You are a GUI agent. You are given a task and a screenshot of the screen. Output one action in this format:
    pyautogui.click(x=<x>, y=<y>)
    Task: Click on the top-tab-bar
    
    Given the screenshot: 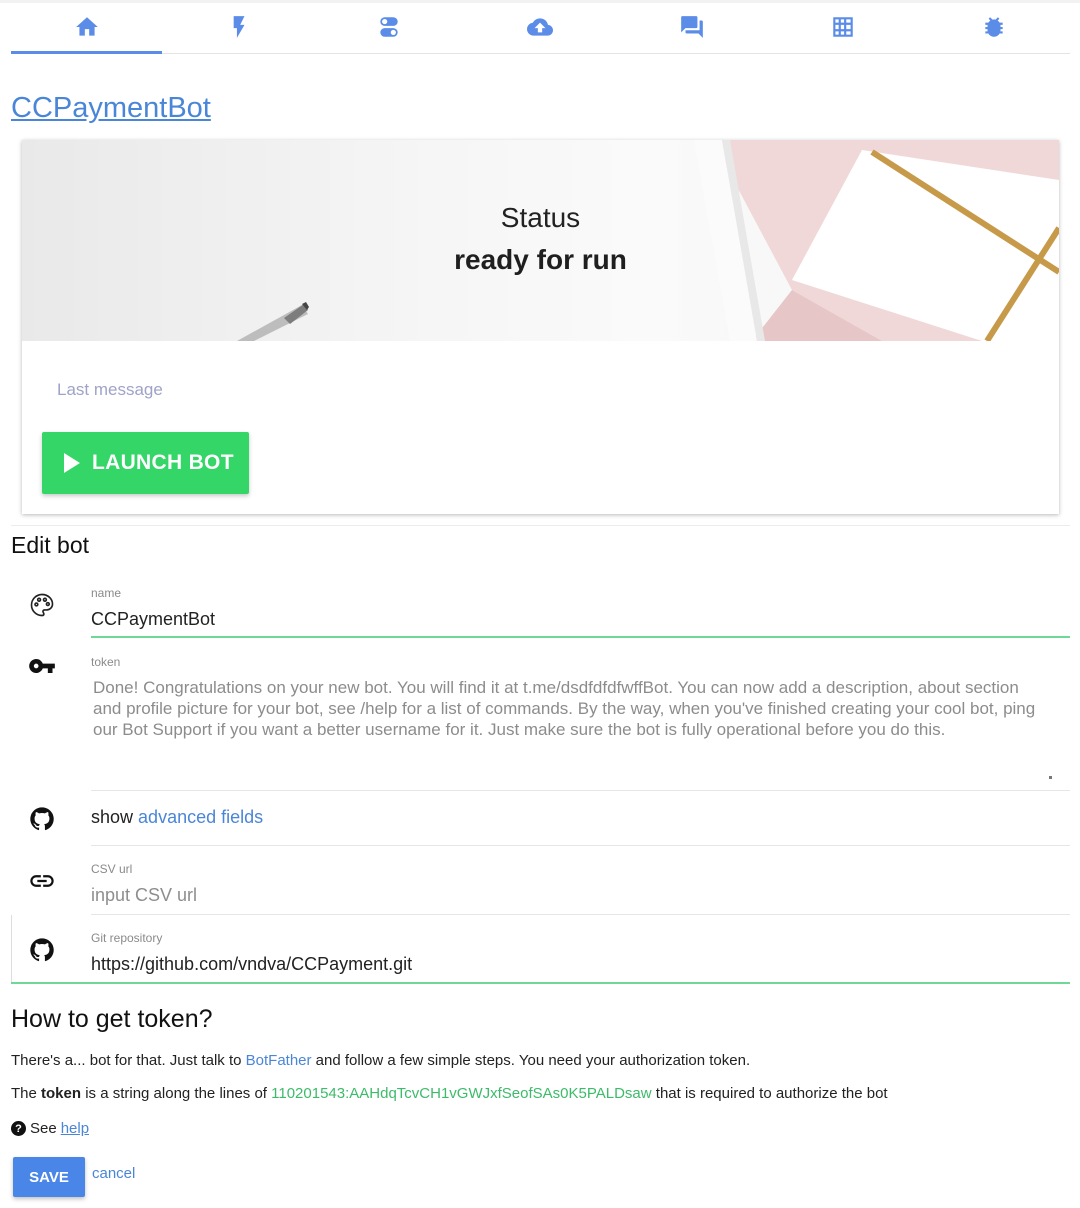 What is the action you would take?
    pyautogui.click(x=540, y=27)
    